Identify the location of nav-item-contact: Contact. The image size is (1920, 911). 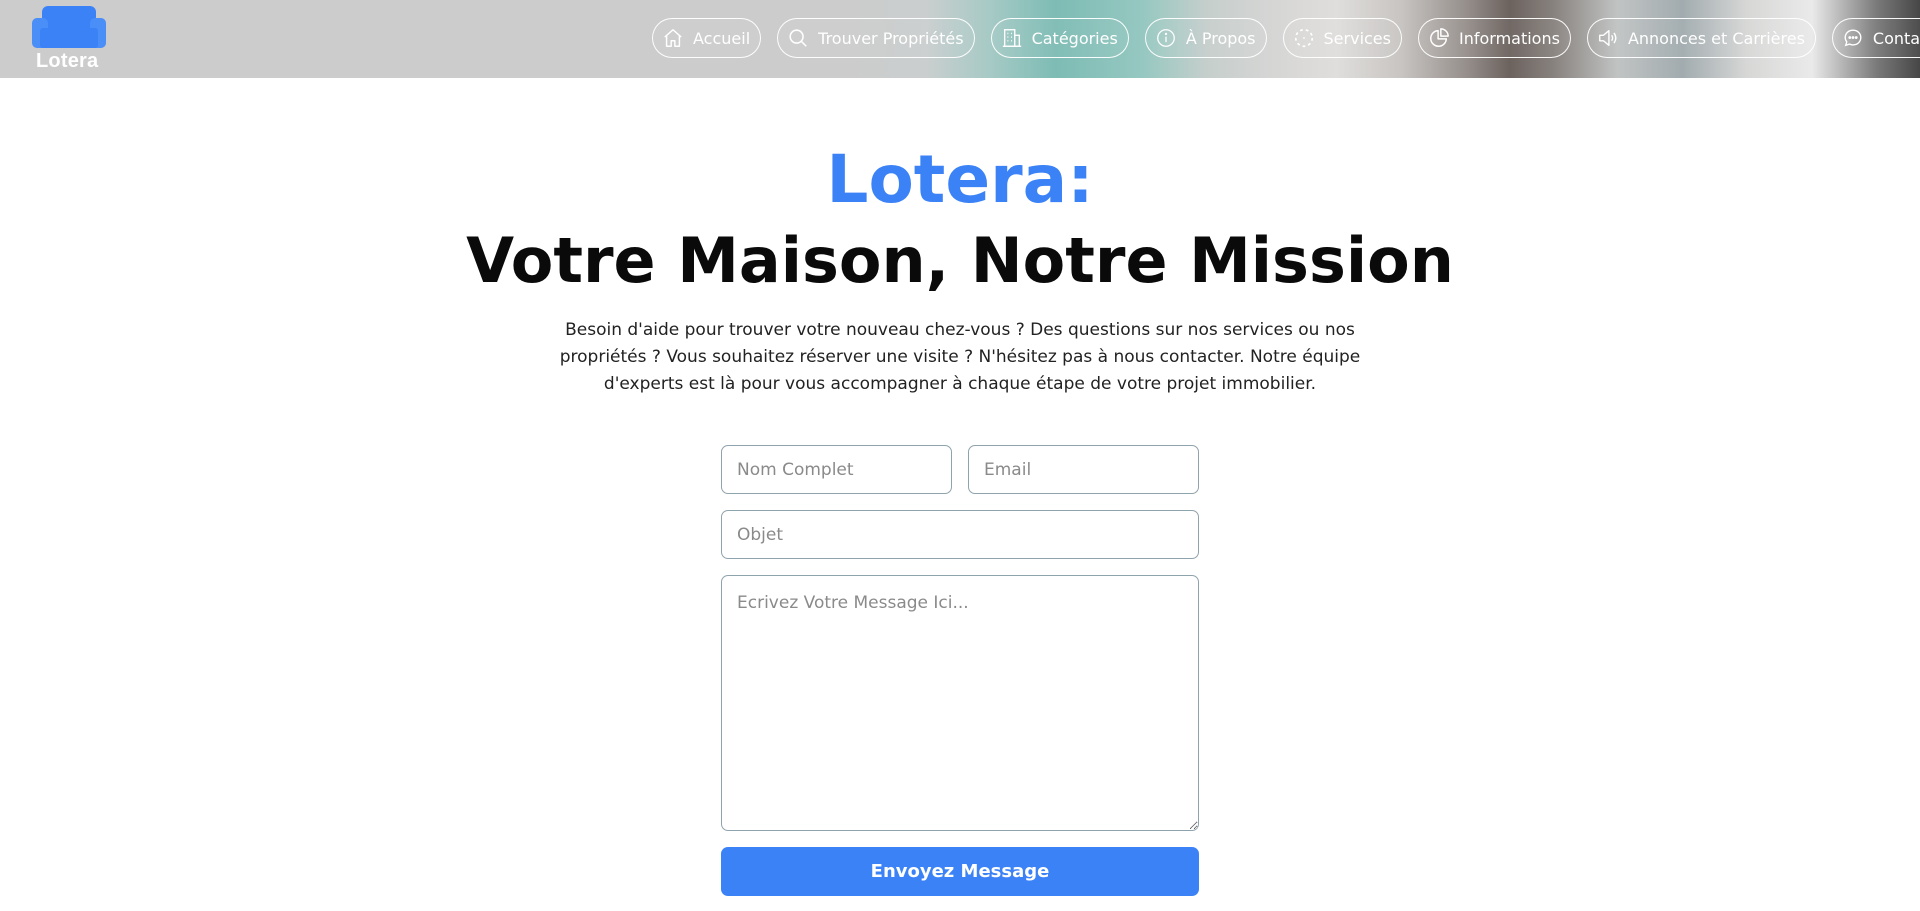
(1875, 38).